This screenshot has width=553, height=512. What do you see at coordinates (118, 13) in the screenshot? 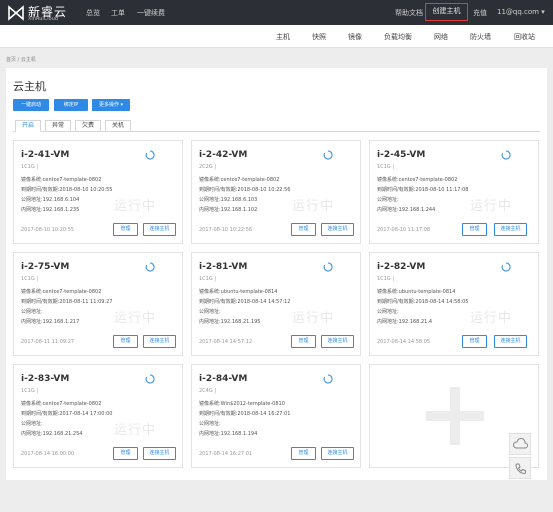
I see `topnav-tickets: 工单` at bounding box center [118, 13].